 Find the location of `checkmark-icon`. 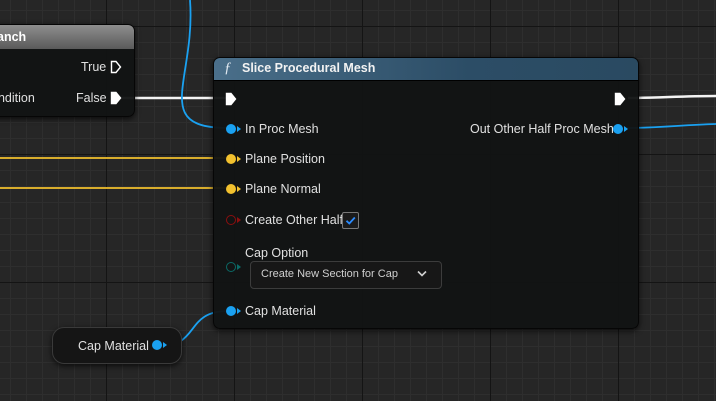

checkmark-icon is located at coordinates (350, 220).